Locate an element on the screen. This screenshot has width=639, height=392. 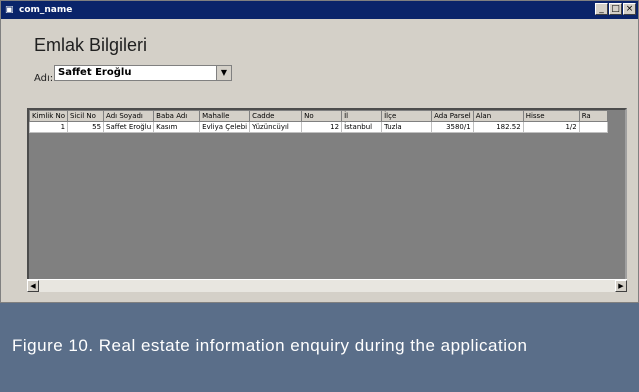
column-header: Sicil No is located at coordinates (86, 116).